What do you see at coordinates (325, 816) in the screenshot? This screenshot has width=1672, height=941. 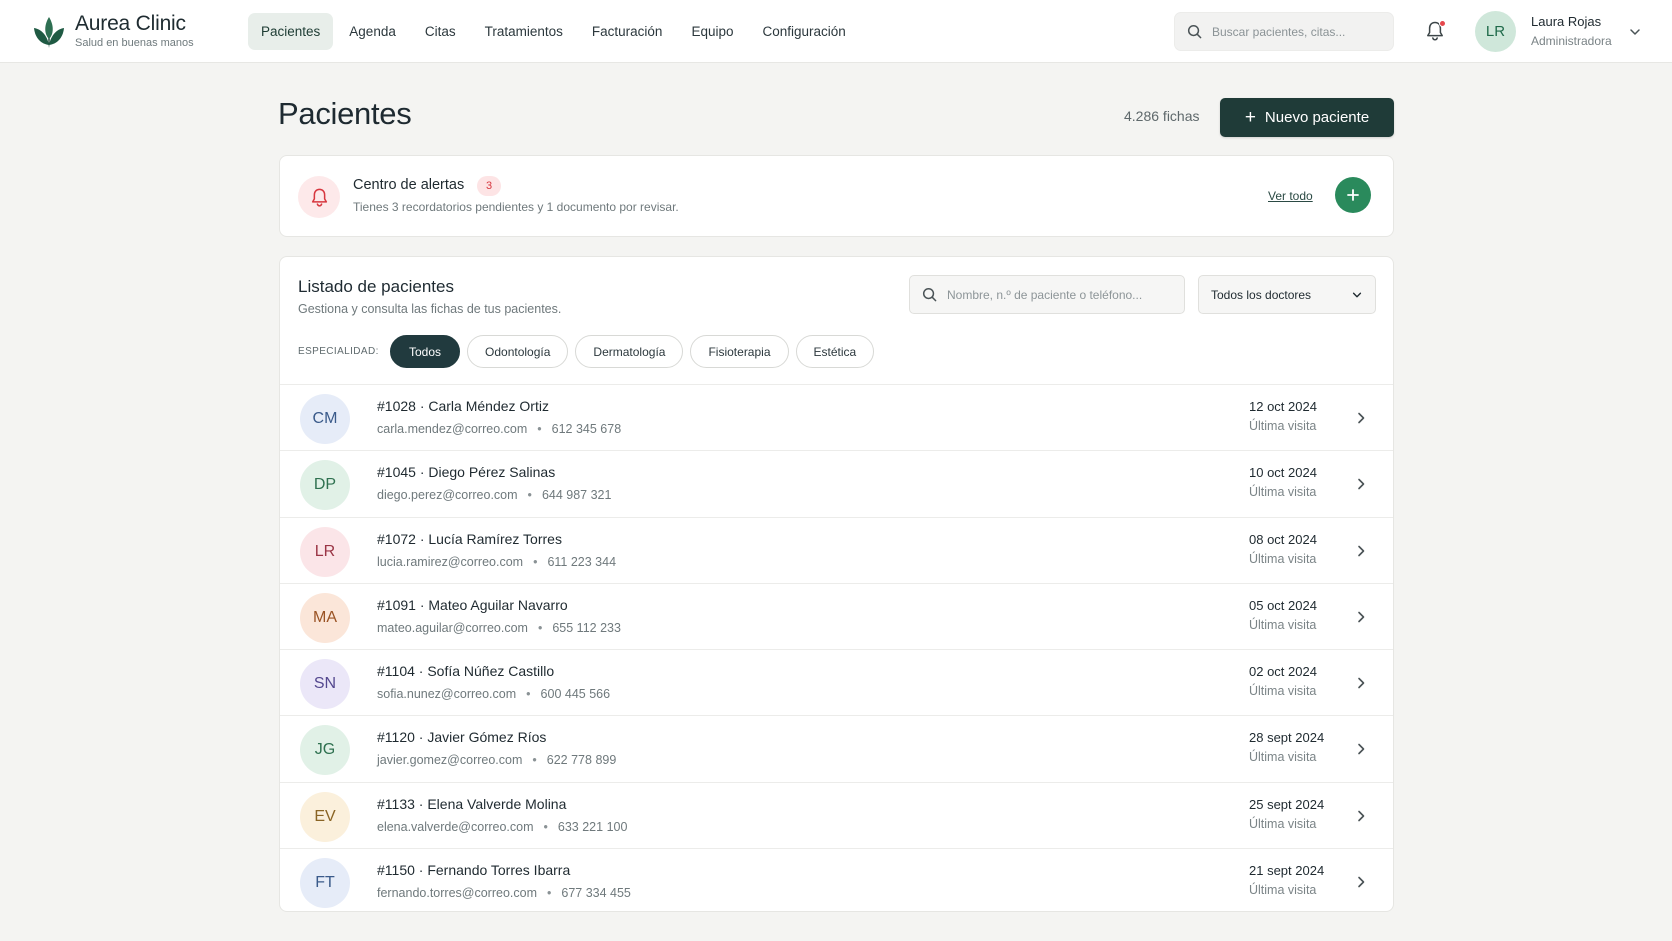 I see `patient-avatar: EV` at bounding box center [325, 816].